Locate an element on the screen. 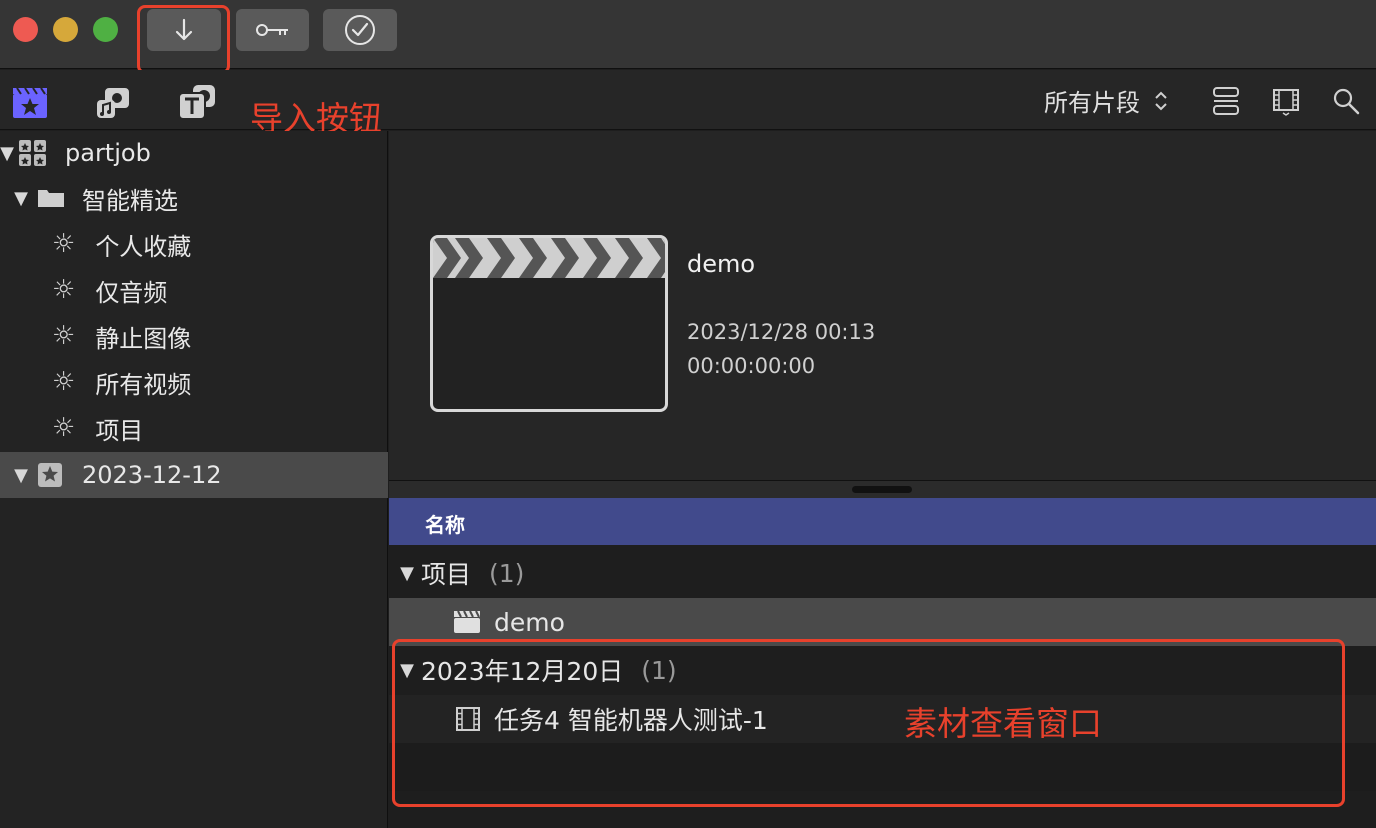 This screenshot has width=1376, height=828. sidebar-item-smart-collection: ☼ 仅音频 is located at coordinates (194, 290).